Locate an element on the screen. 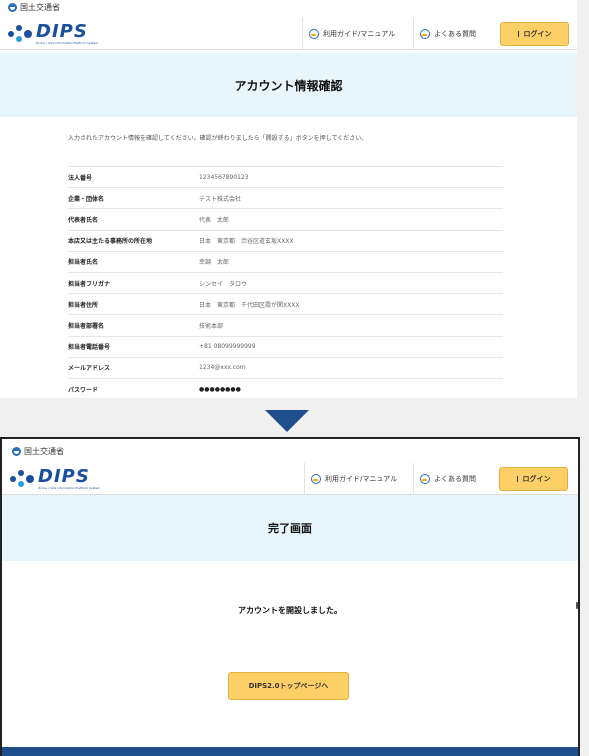 The height and width of the screenshot is (756, 589). field-label: メールアドレス is located at coordinates (133, 367).